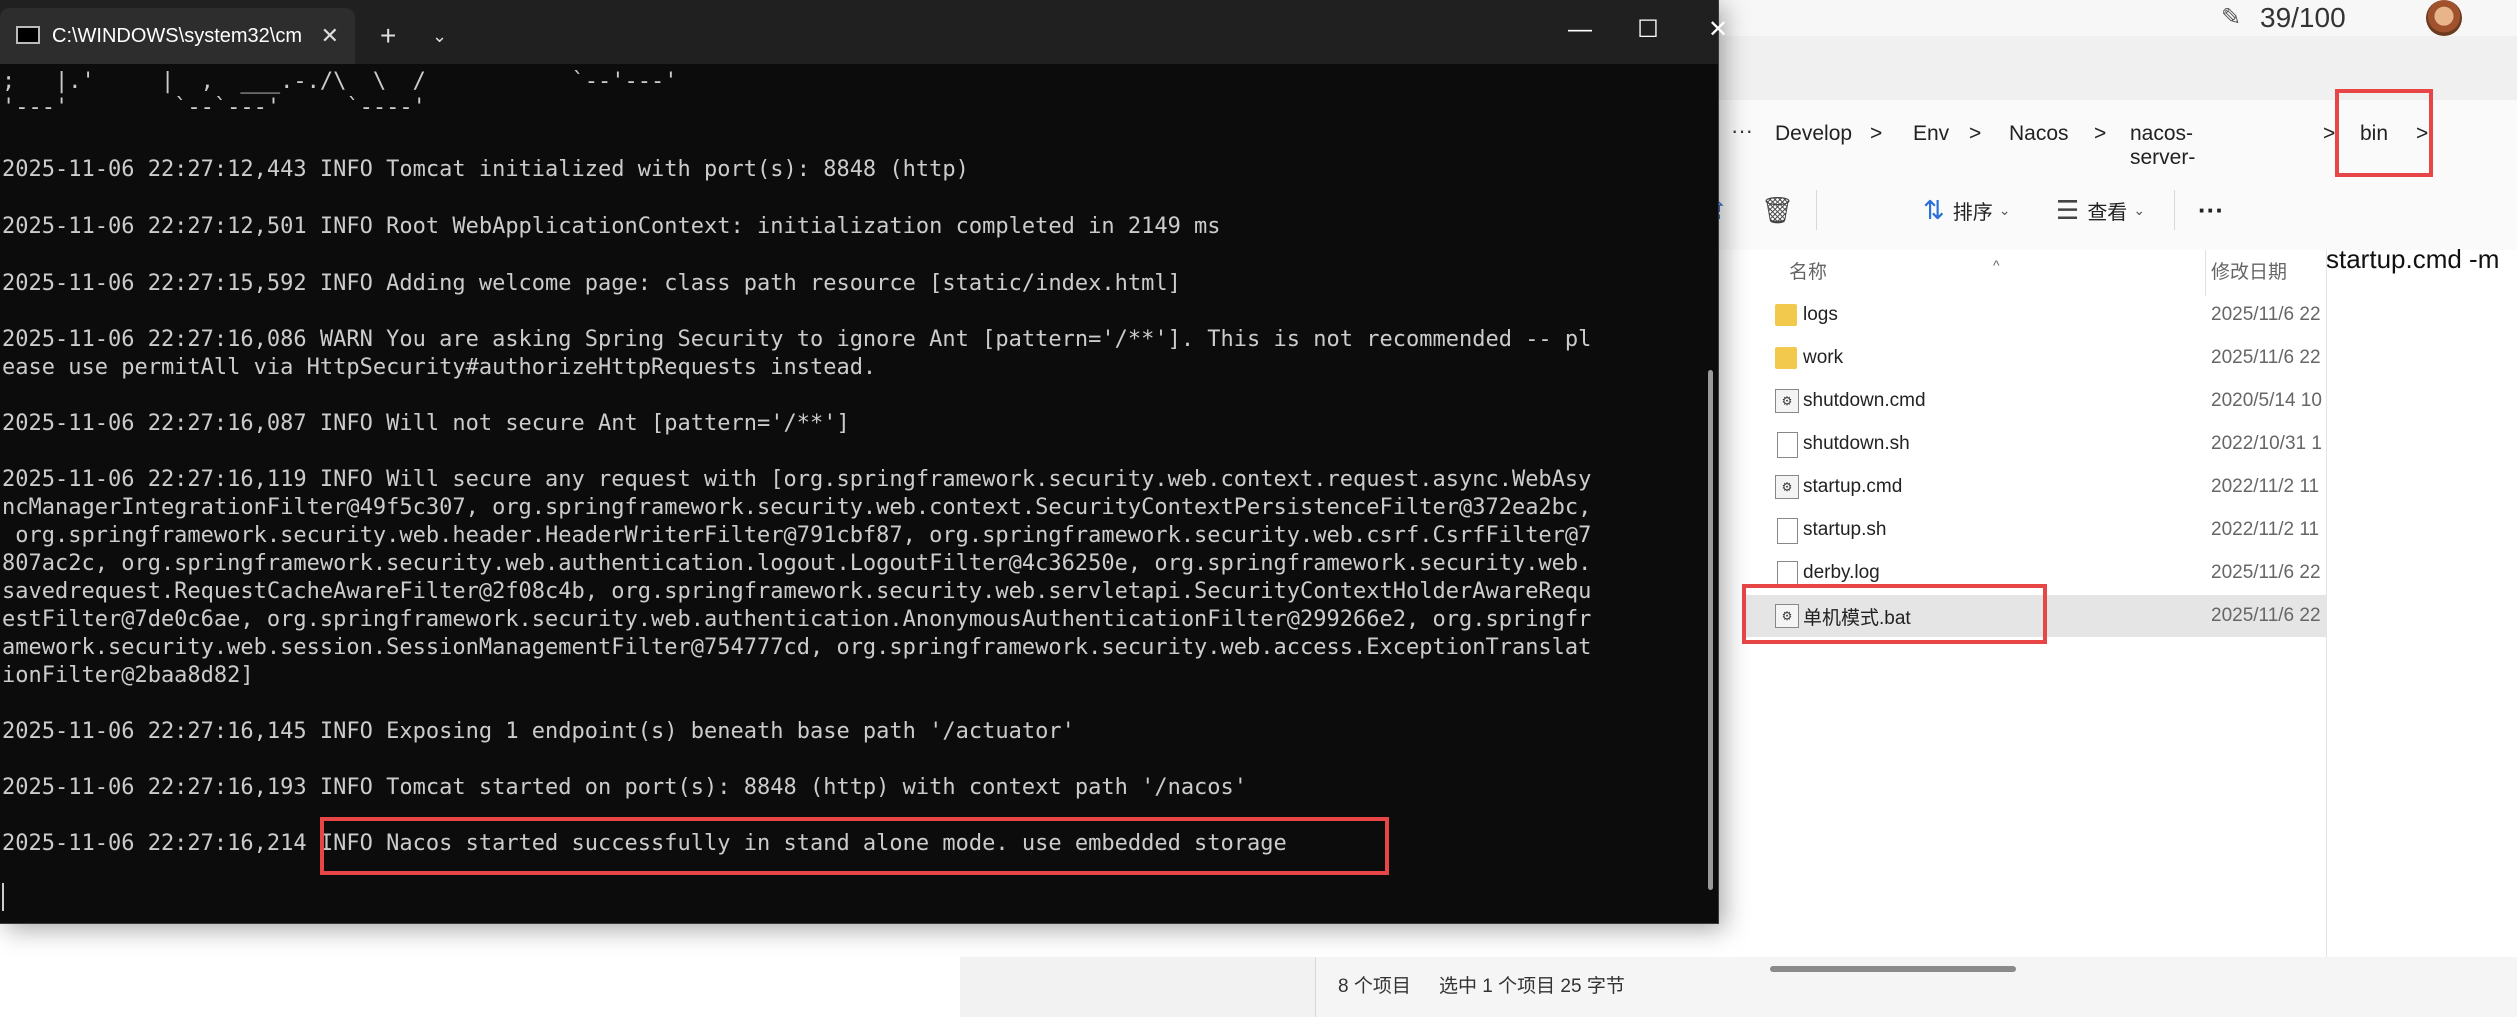 The height and width of the screenshot is (1017, 2517). I want to click on list-item: ⚙ shutdown.cmd 2020/5/14 10, so click(2035, 401).